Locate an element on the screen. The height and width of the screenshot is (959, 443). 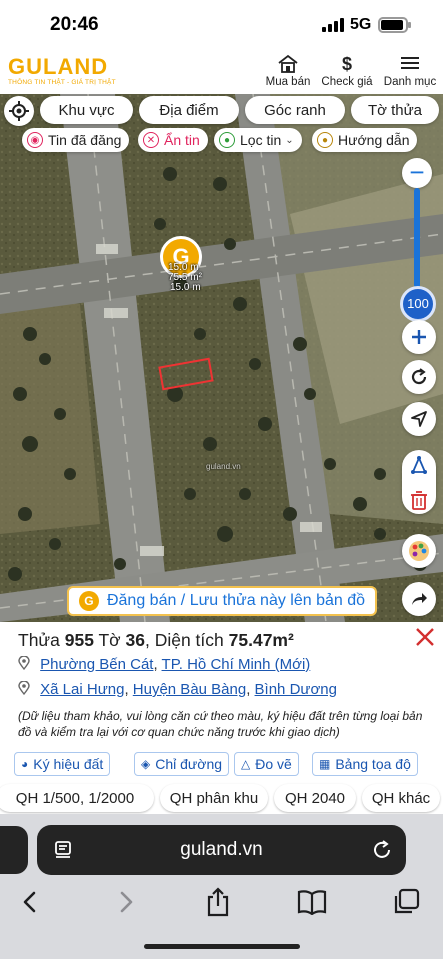
share-icon is located at coordinates (218, 902).